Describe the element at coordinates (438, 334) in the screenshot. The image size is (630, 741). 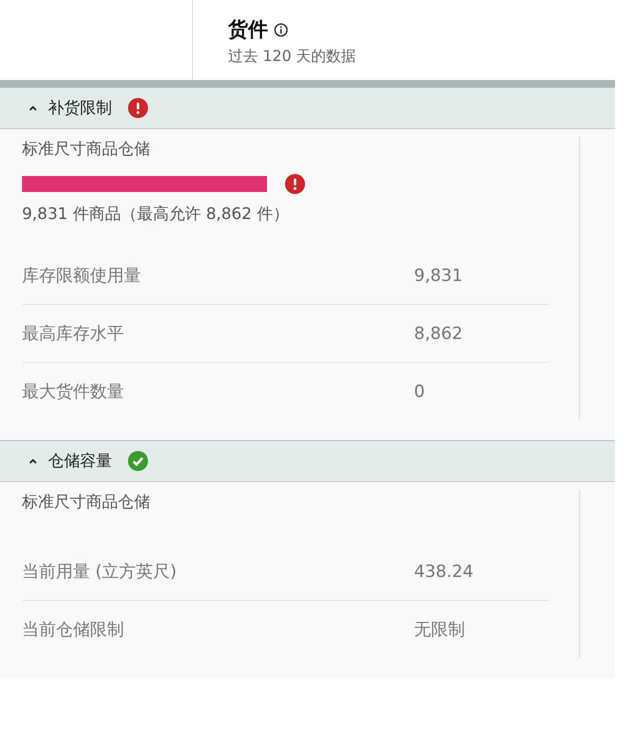
I see `metric-value: 8,862` at that location.